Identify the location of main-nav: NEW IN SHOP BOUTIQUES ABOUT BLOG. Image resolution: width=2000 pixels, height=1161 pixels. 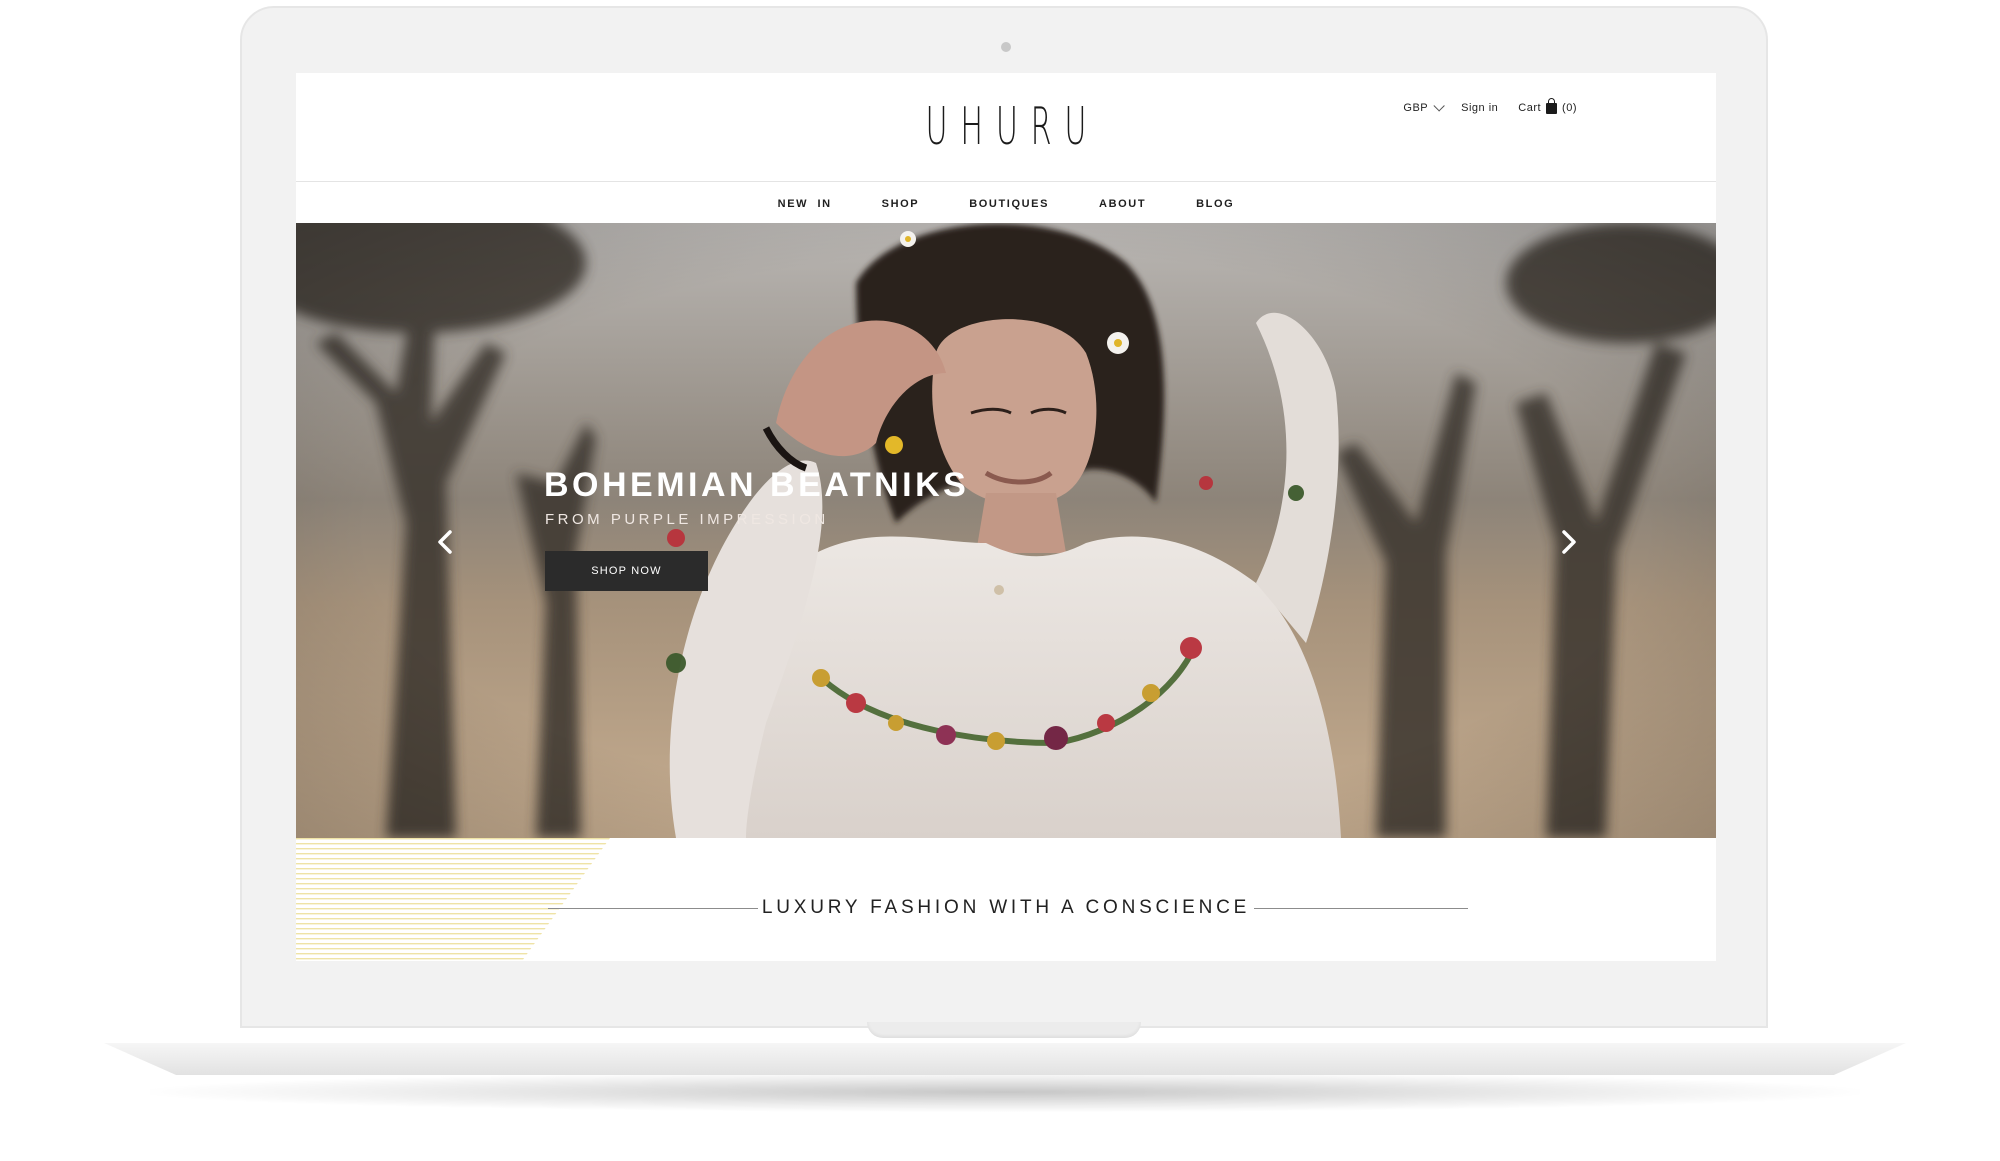
(1006, 204).